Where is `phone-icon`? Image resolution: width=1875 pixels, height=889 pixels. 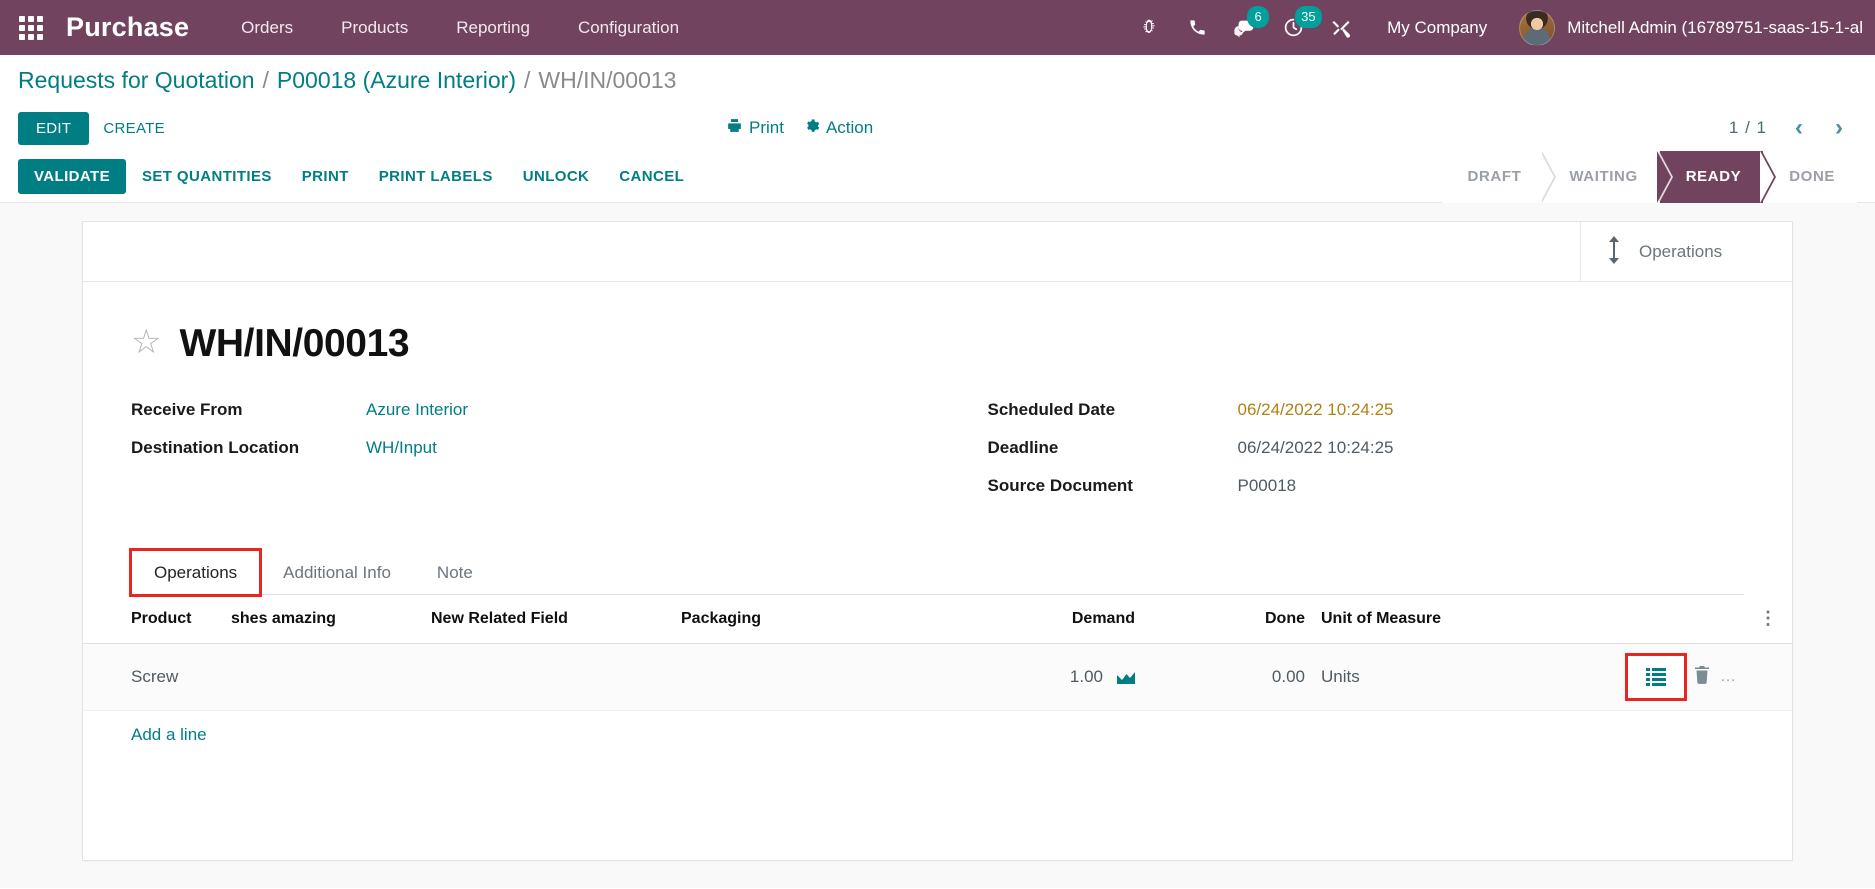 phone-icon is located at coordinates (1197, 27).